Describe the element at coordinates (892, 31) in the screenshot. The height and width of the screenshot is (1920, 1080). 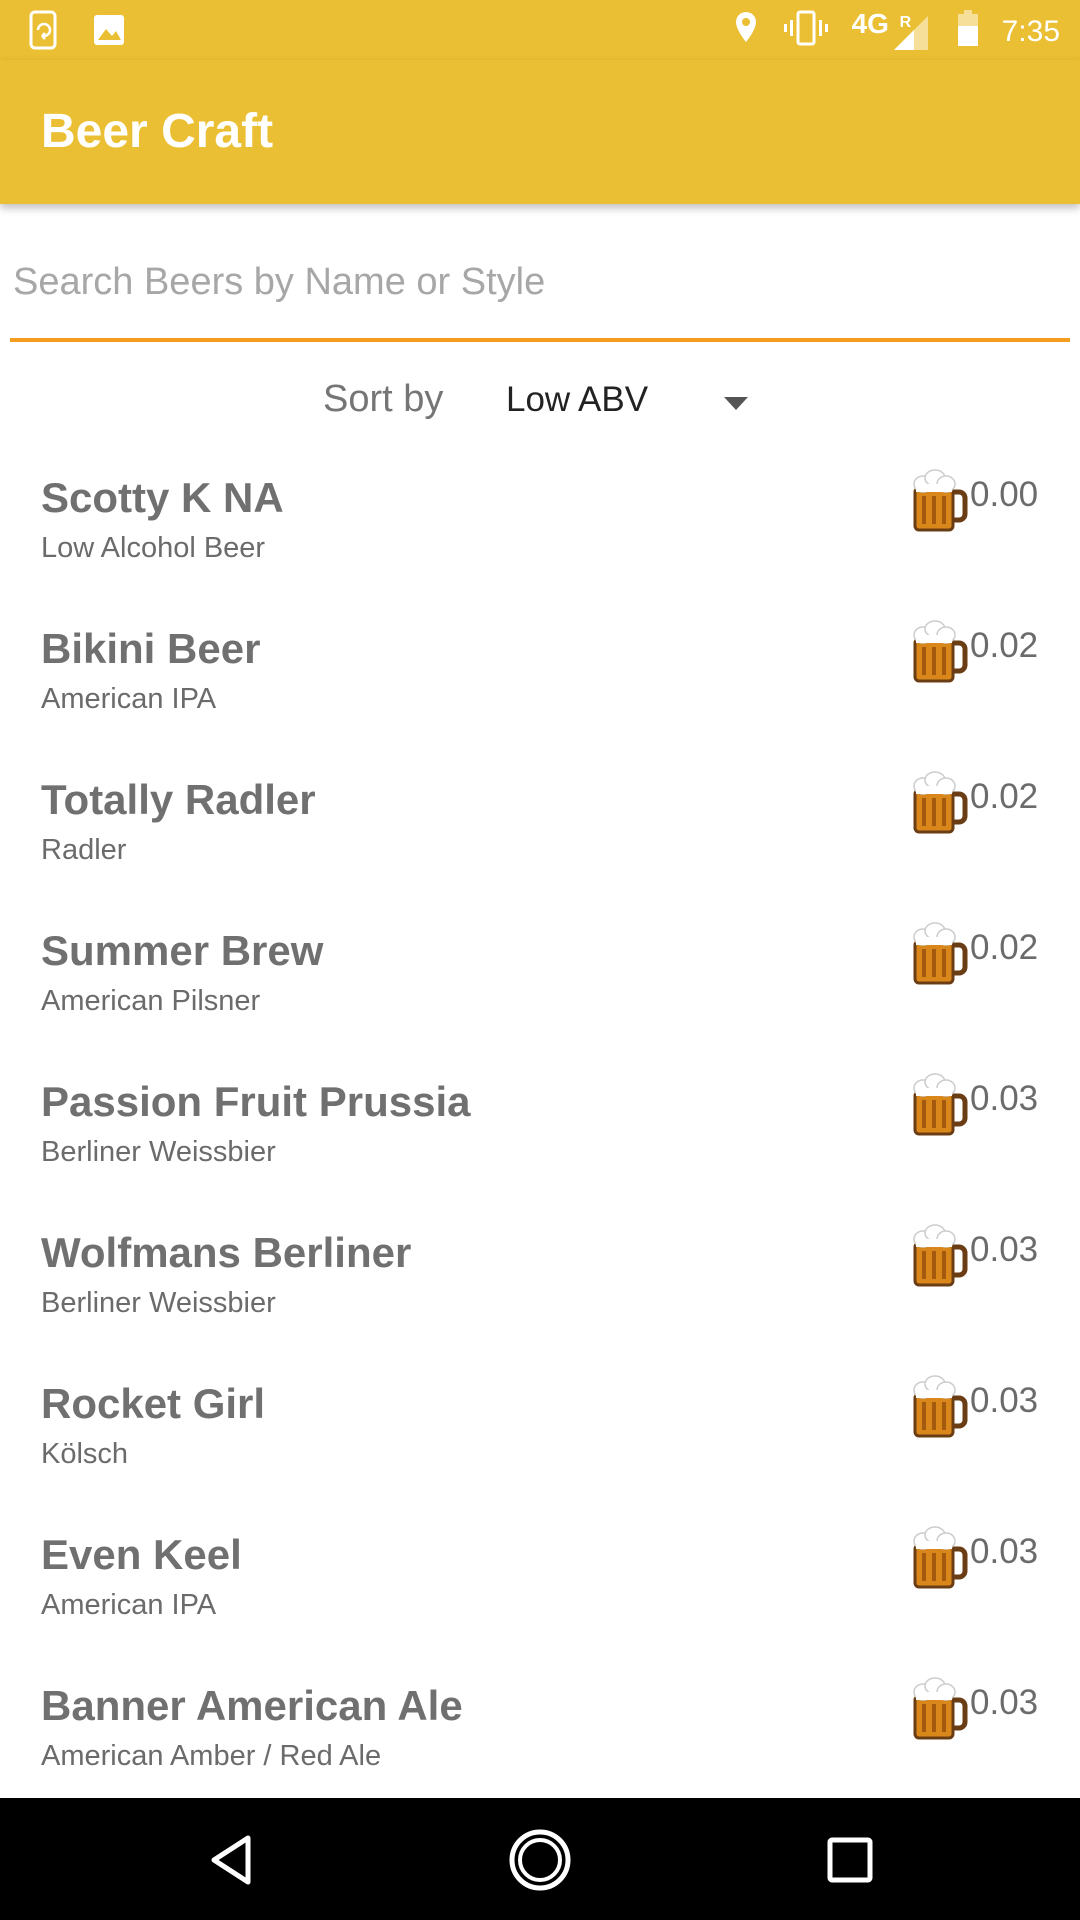
I see `signal-icon: 4G R` at that location.